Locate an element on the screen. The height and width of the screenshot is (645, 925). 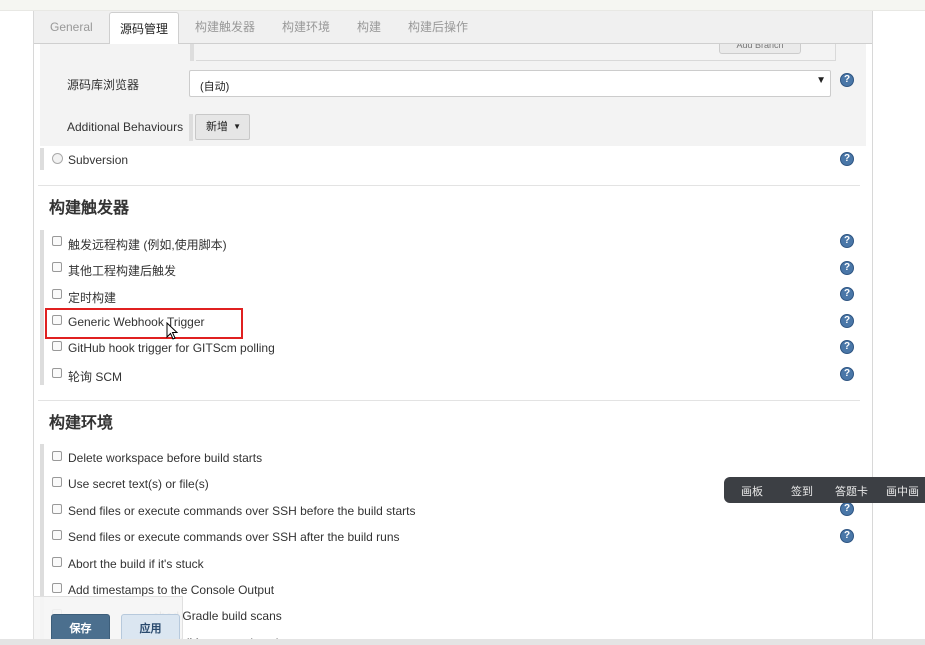
tab-general: General is located at coordinates (71, 27).